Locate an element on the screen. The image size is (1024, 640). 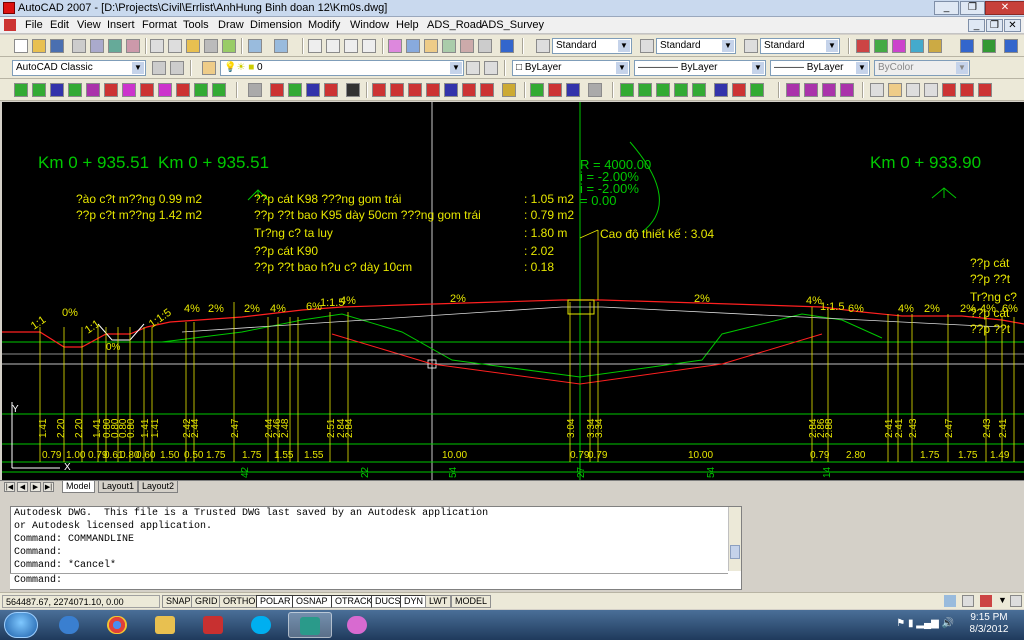
prev-tab-button: ◀ is located at coordinates (22, 487).